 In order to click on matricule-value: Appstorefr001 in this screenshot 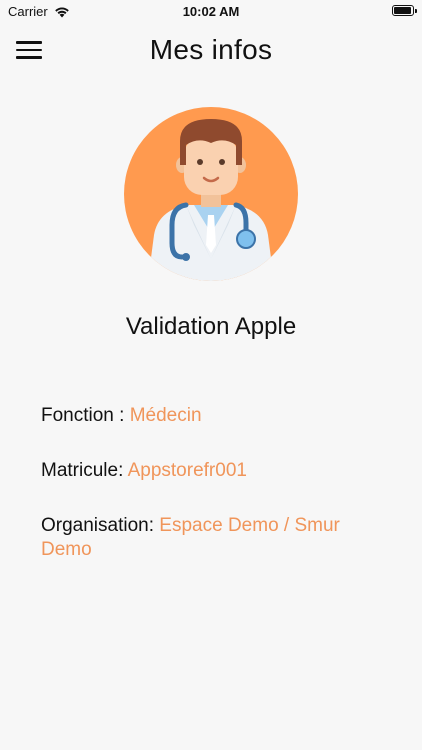, I will do `click(187, 470)`.